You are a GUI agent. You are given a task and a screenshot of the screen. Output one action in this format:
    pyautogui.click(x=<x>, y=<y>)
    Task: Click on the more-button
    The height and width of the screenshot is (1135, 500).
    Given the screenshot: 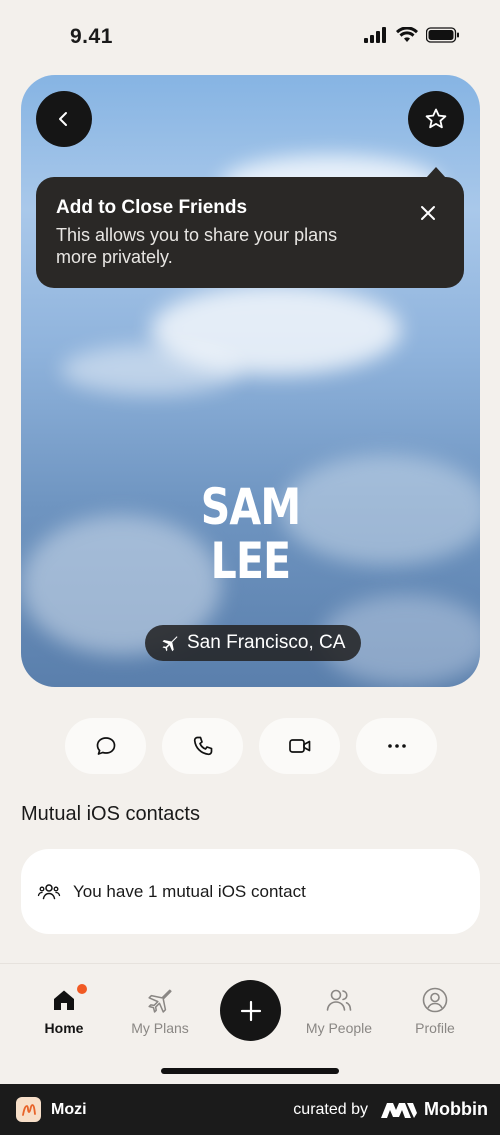 What is the action you would take?
    pyautogui.click(x=396, y=746)
    